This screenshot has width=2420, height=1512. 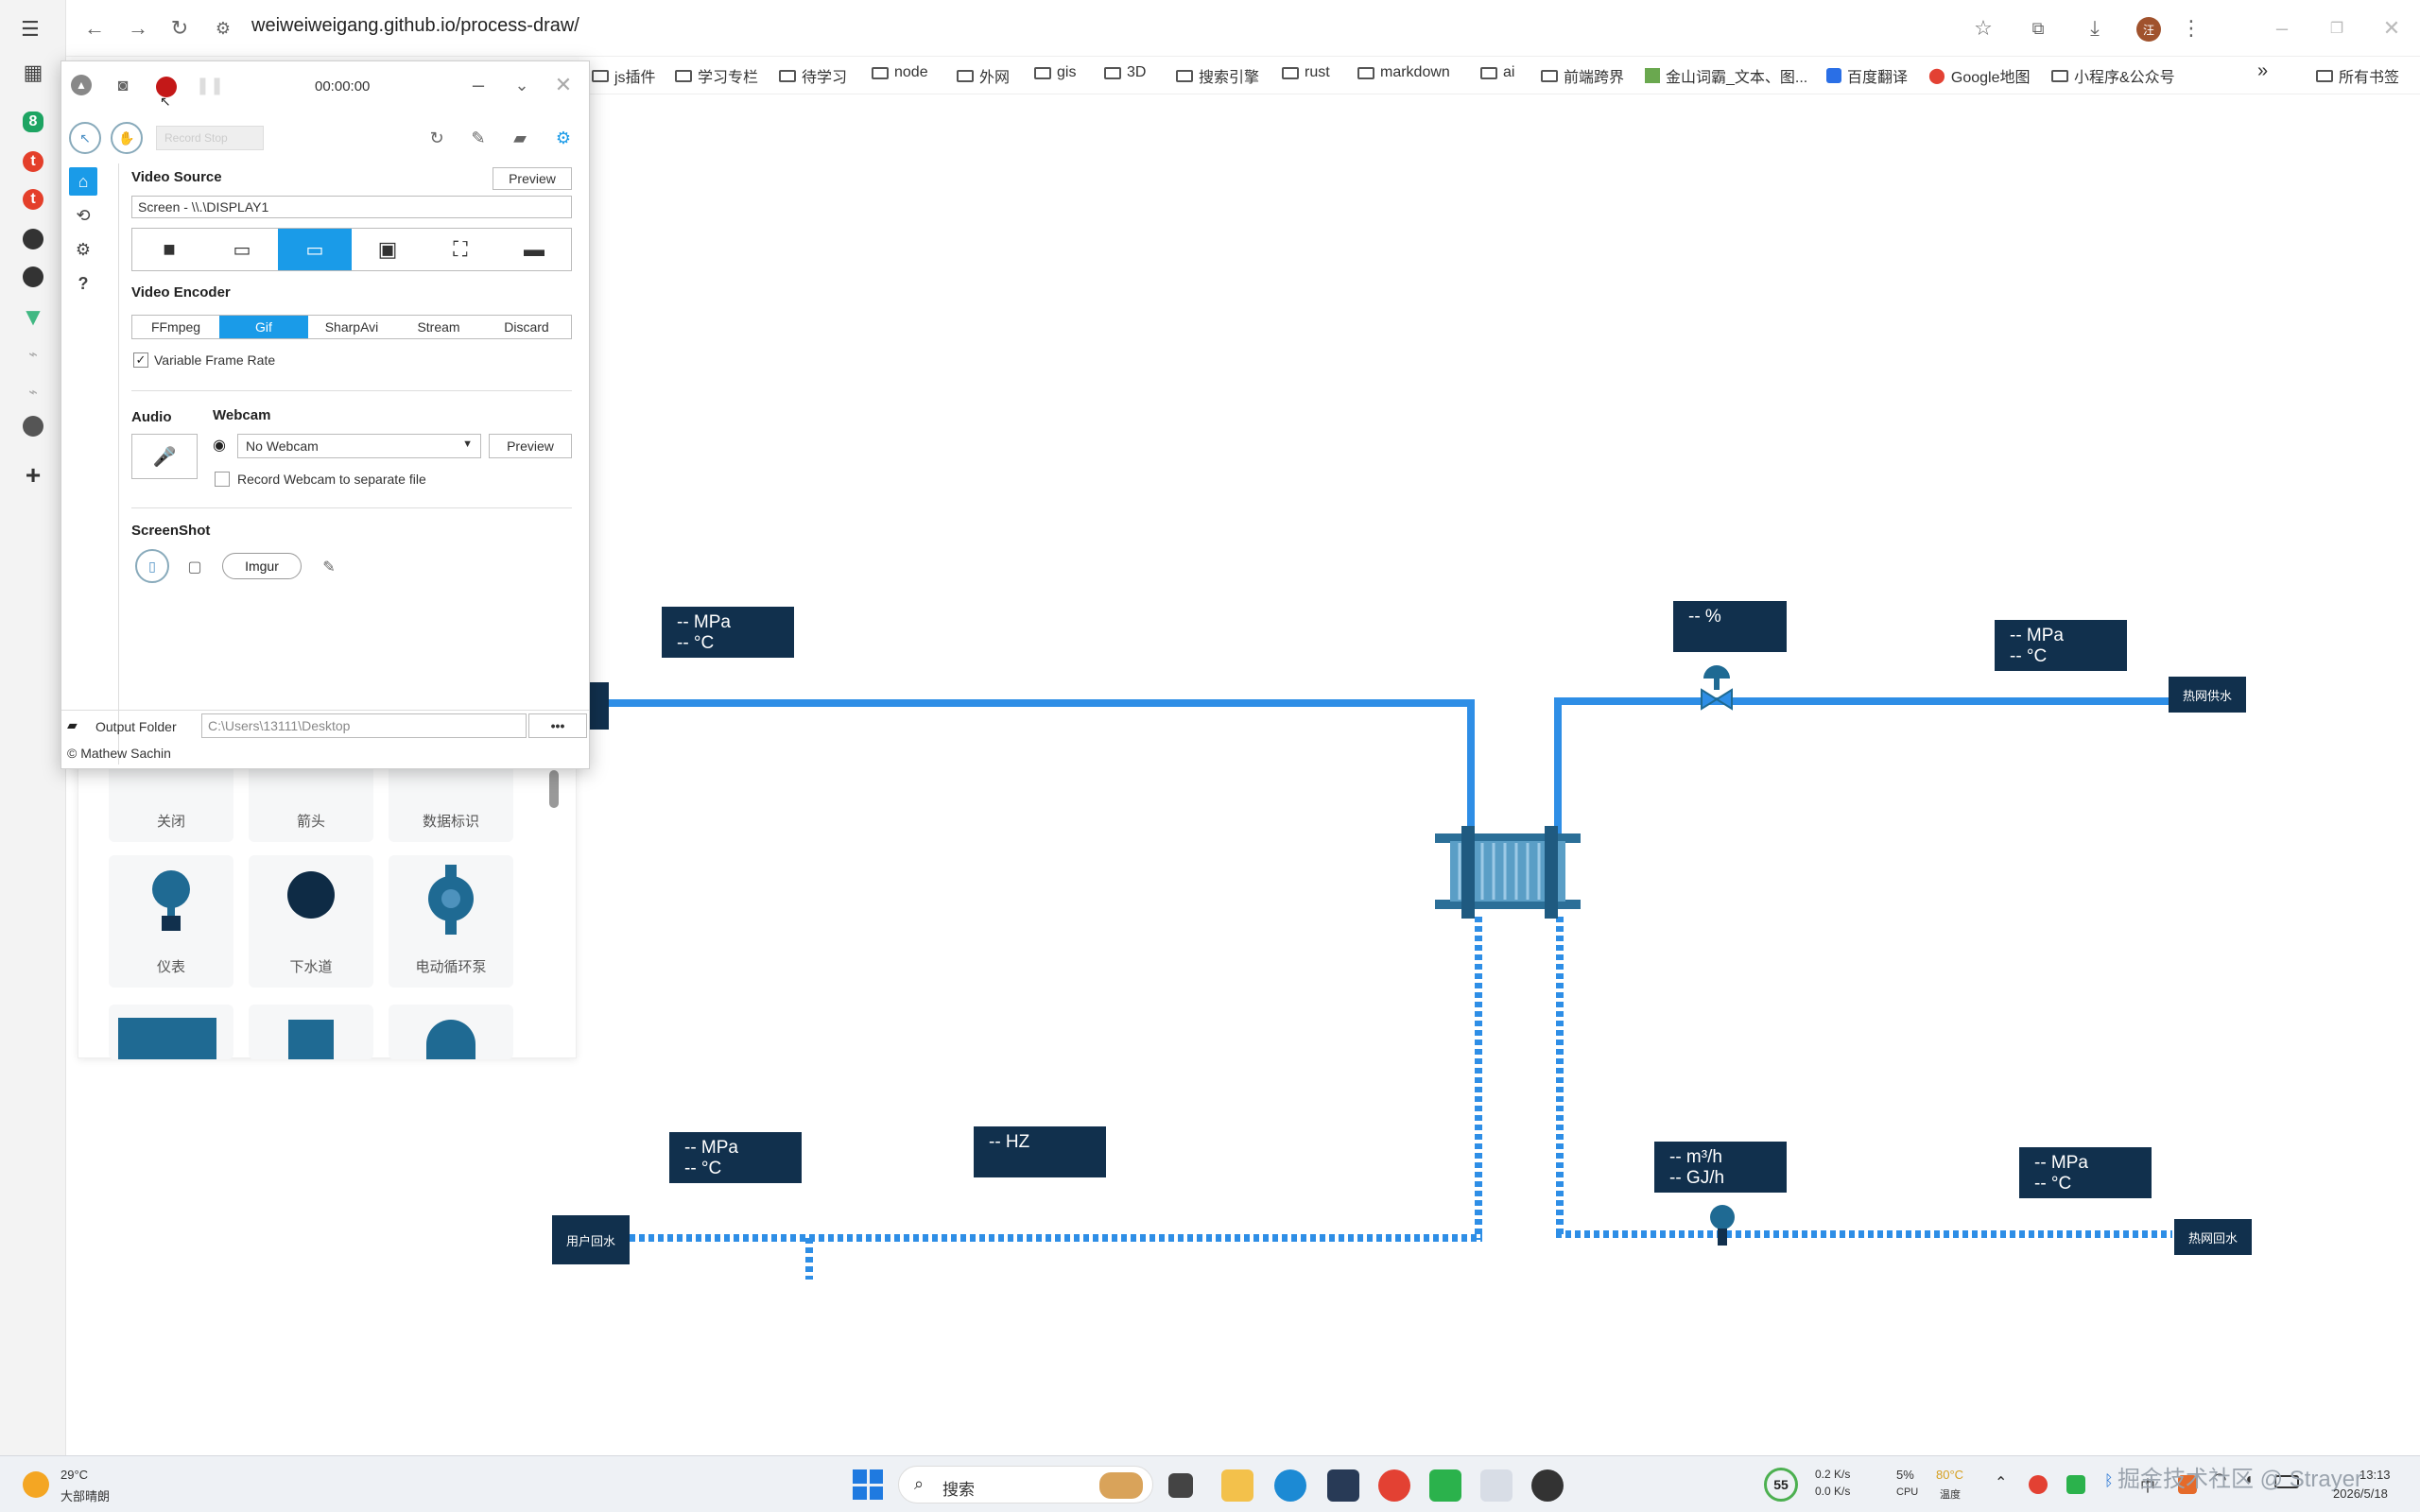 I want to click on net-return-label: 热网回水, so click(x=2213, y=1237).